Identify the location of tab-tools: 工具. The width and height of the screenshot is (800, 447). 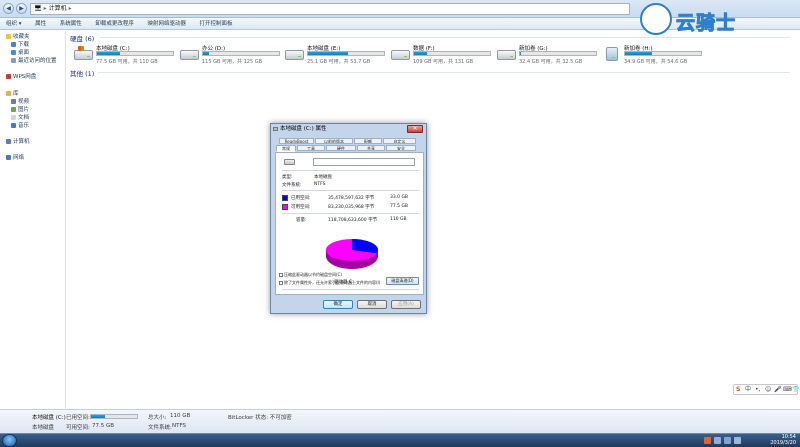
(311, 148).